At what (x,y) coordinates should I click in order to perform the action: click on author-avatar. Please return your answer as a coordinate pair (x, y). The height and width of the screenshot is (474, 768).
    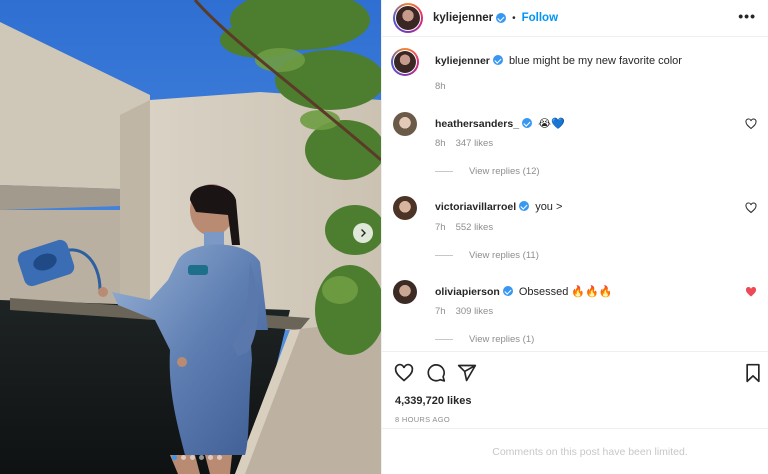
    Looking at the image, I should click on (408, 18).